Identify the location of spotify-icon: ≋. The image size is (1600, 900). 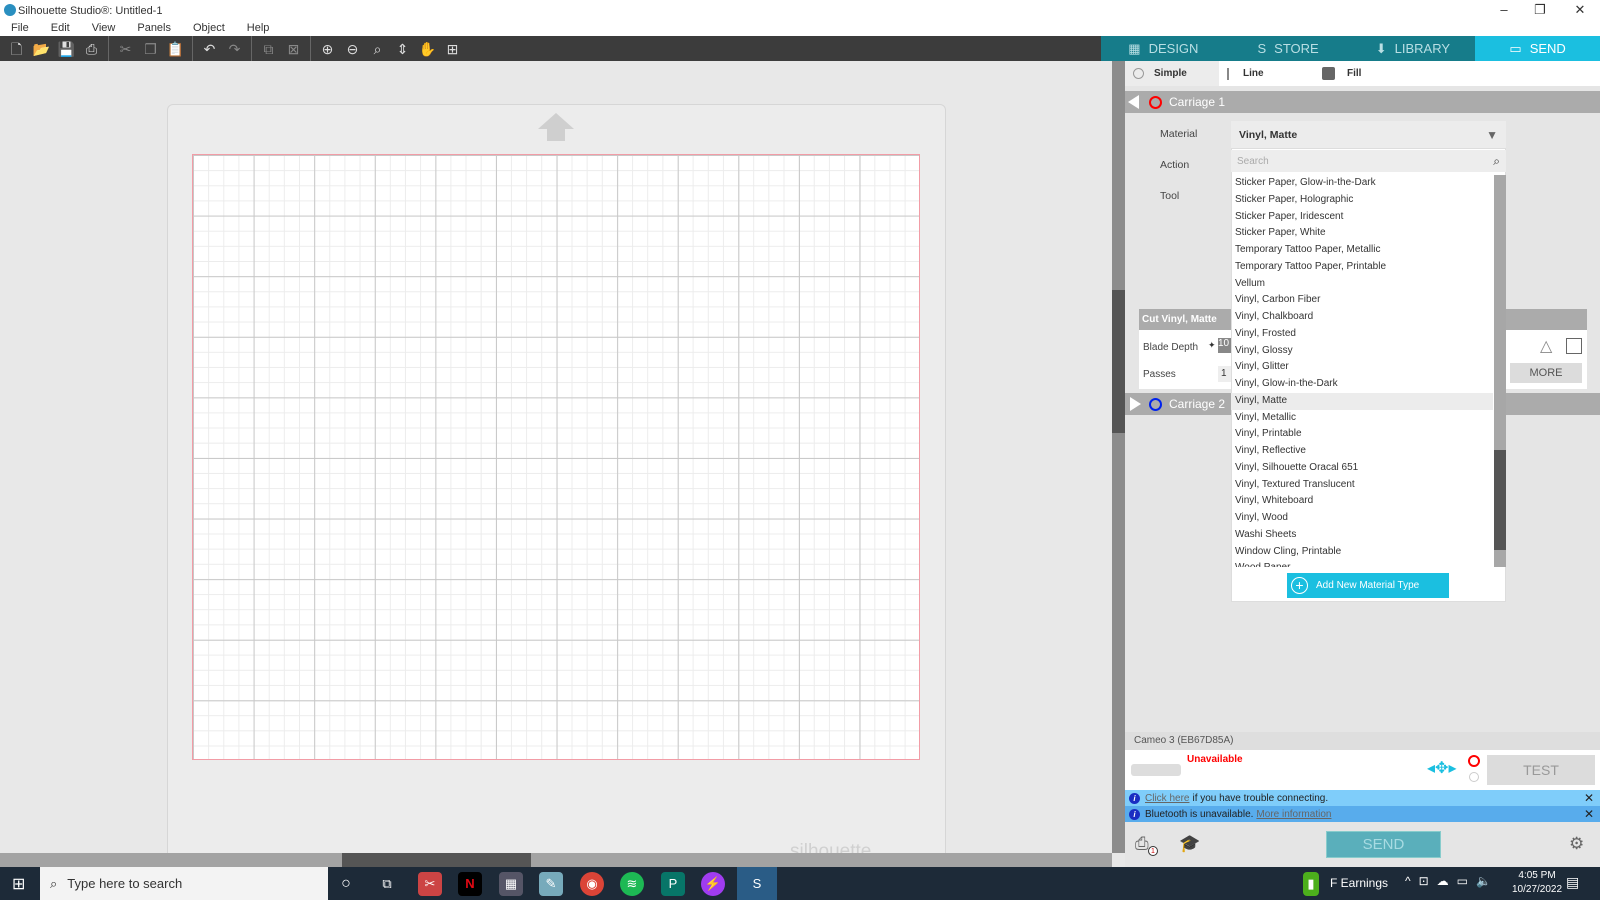
(632, 884).